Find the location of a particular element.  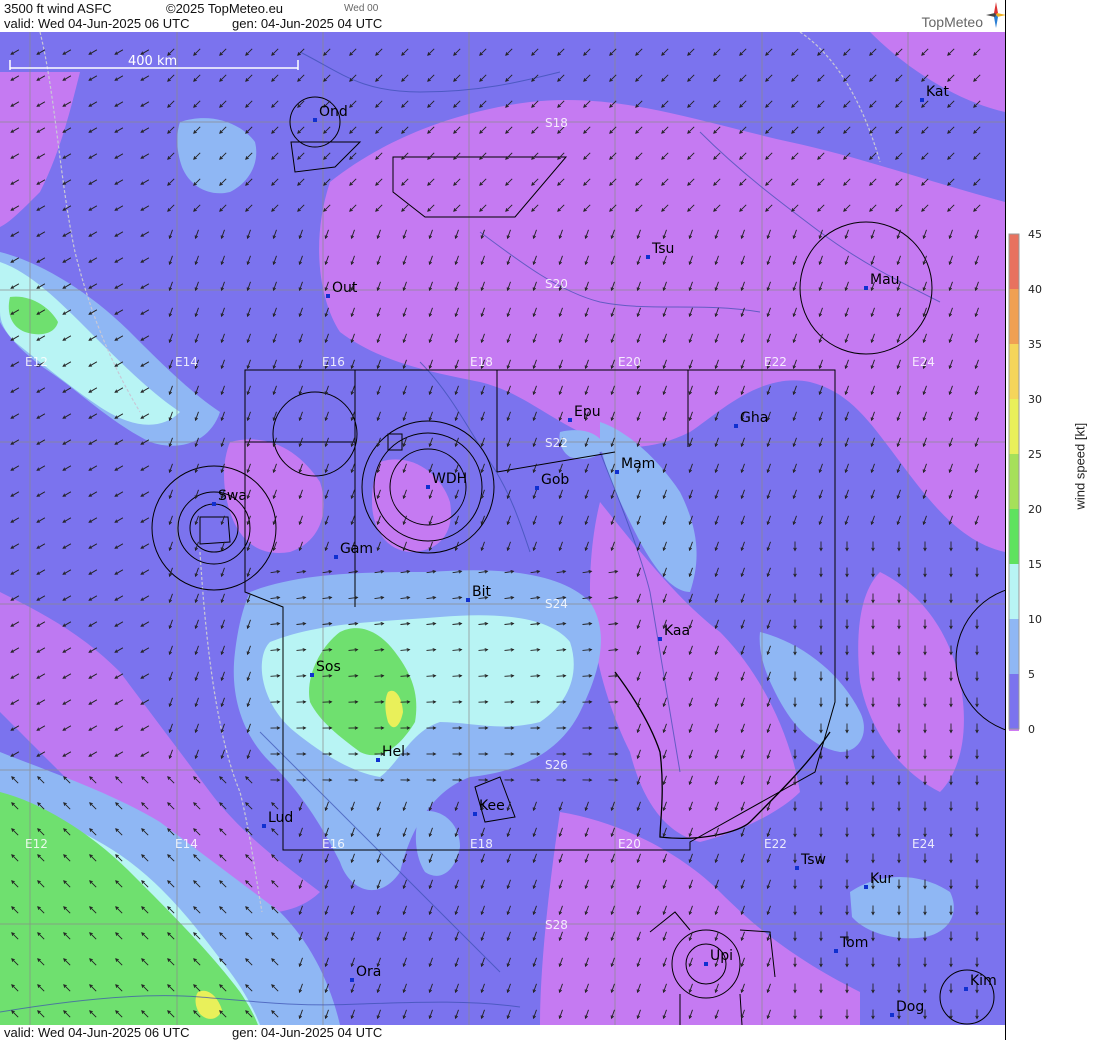

place-label: Ora is located at coordinates (368, 972).